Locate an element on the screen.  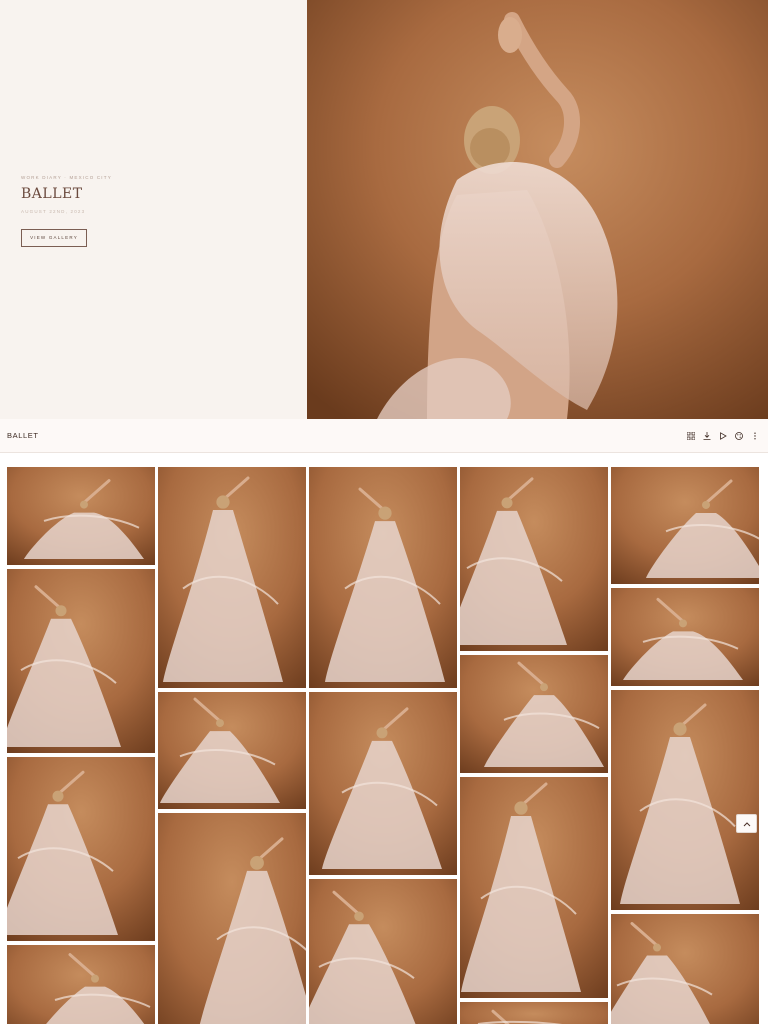
toolbar-title: BALLET is located at coordinates (23, 435).